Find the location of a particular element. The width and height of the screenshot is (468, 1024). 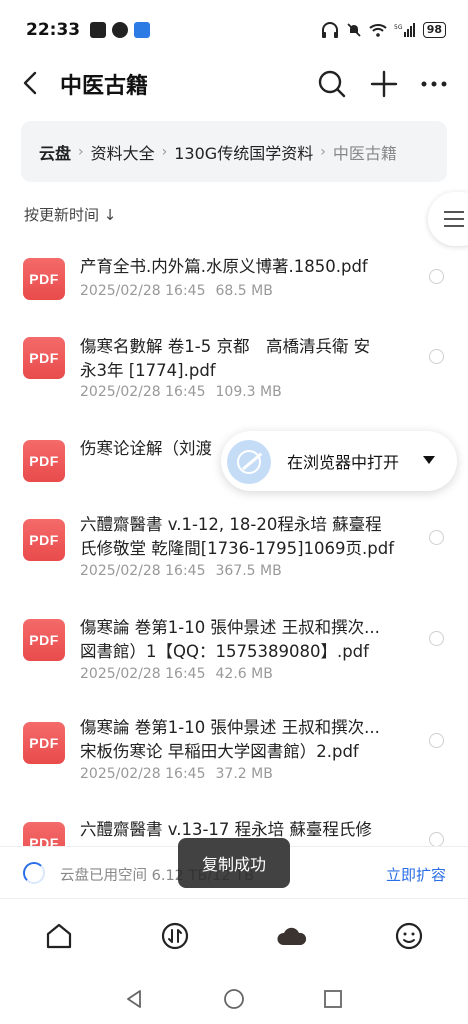

status-left-icons is located at coordinates (120, 30).